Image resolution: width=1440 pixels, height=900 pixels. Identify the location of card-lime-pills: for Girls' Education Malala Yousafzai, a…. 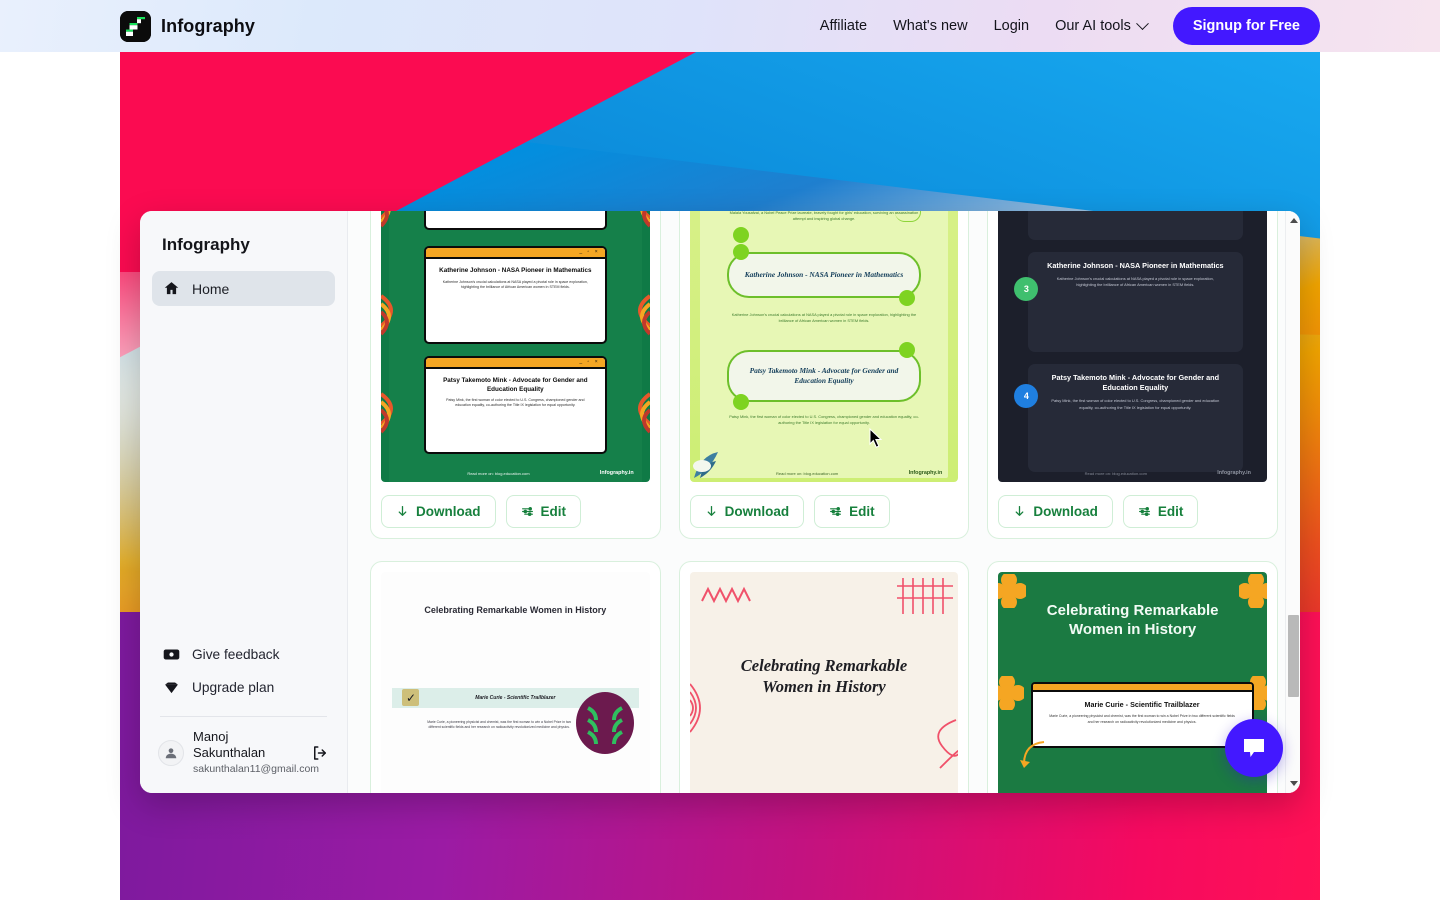
(824, 346).